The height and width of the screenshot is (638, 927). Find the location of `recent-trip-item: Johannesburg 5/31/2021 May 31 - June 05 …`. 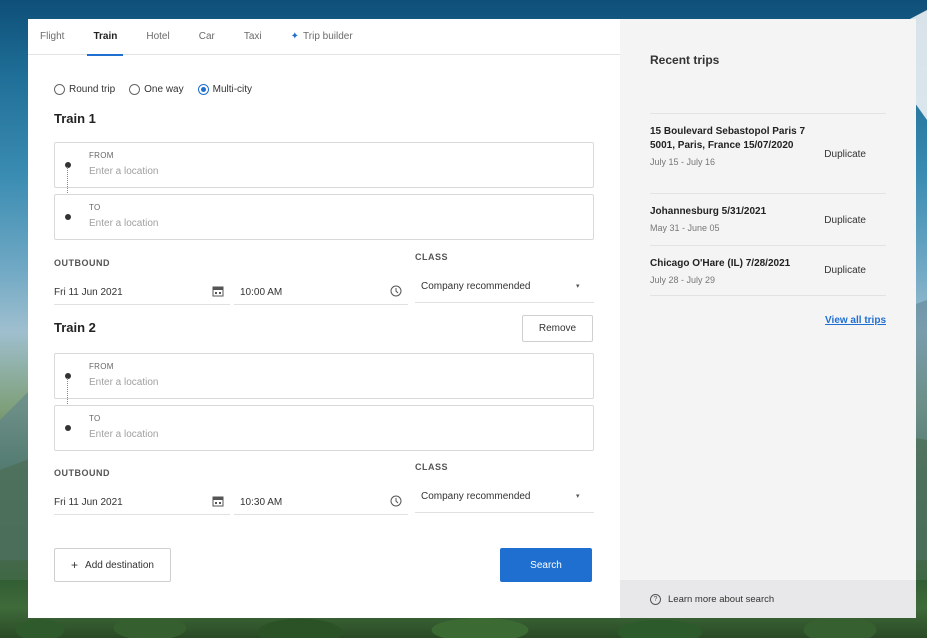

recent-trip-item: Johannesburg 5/31/2021 May 31 - June 05 … is located at coordinates (768, 219).